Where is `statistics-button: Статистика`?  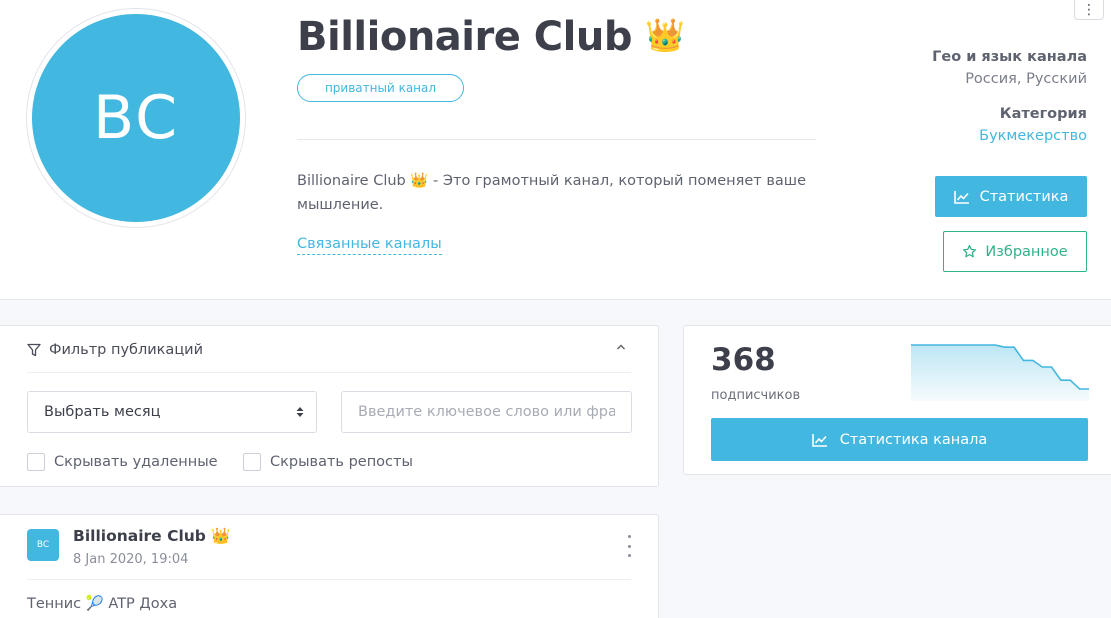 statistics-button: Статистика is located at coordinates (1011, 196).